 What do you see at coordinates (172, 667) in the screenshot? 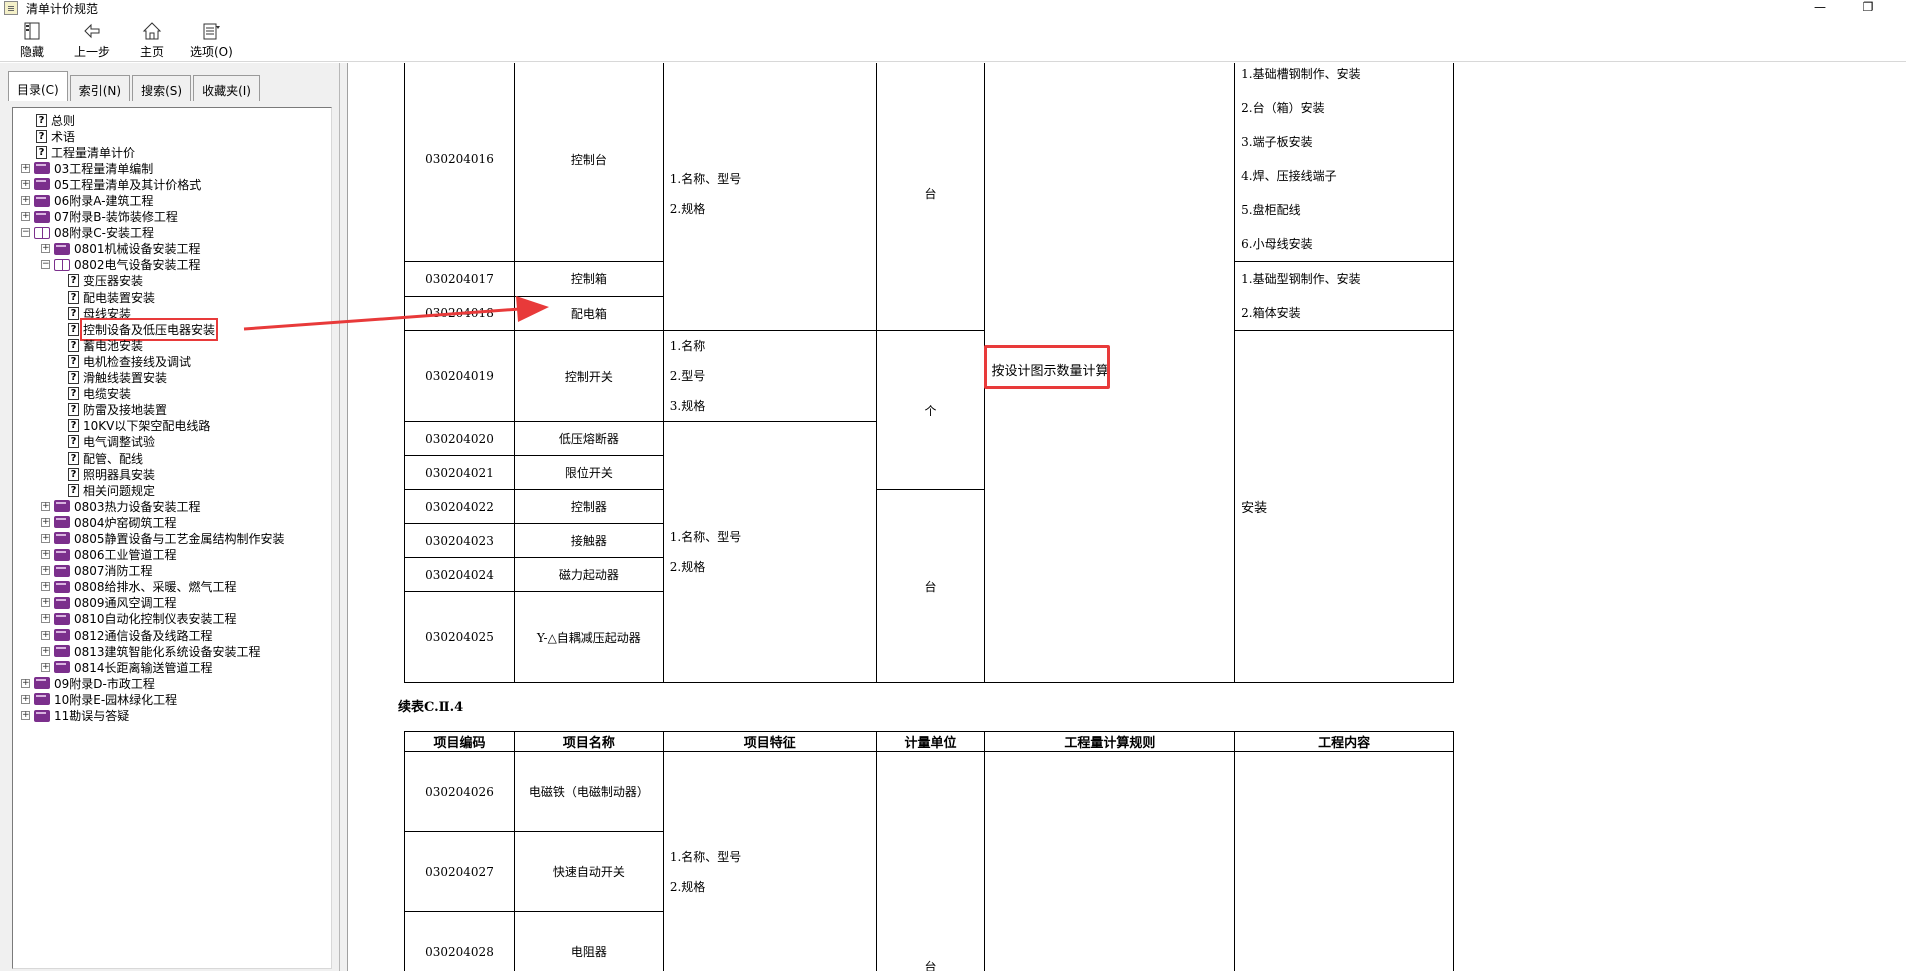
I see `tree-item: +0814长距离输送管道工程` at bounding box center [172, 667].